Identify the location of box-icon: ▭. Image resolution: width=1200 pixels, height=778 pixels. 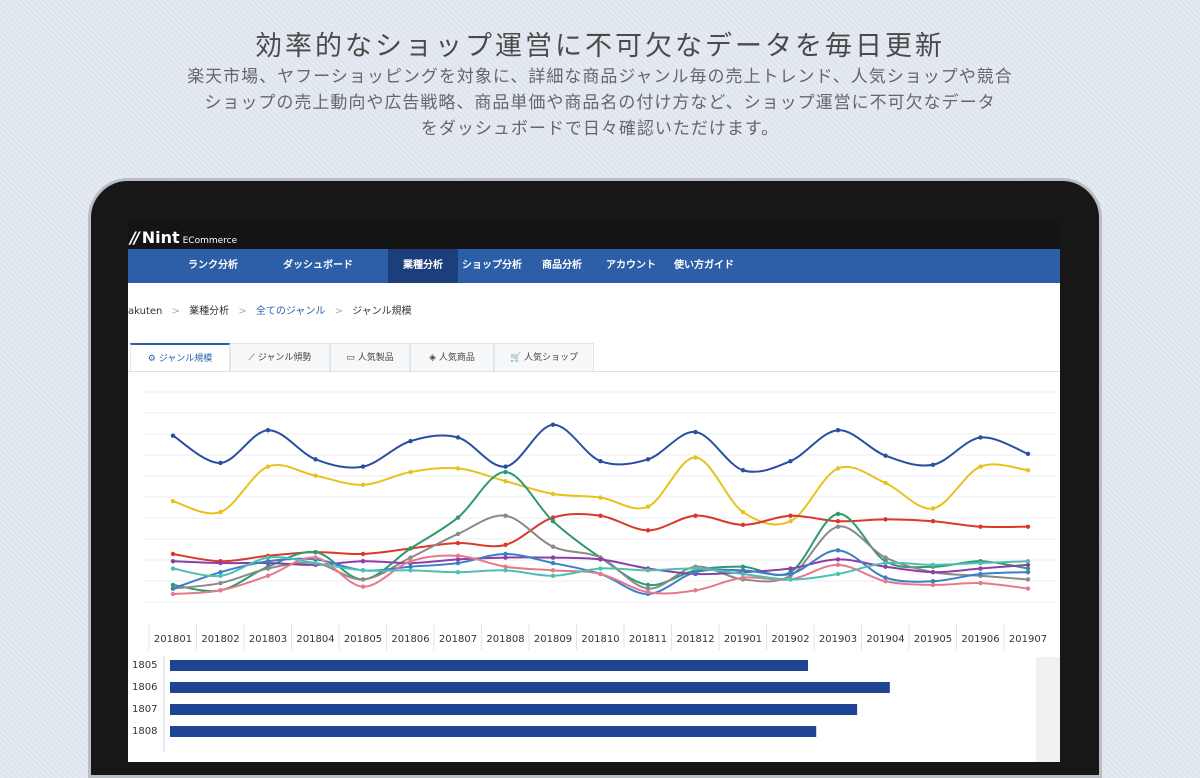
(350, 358).